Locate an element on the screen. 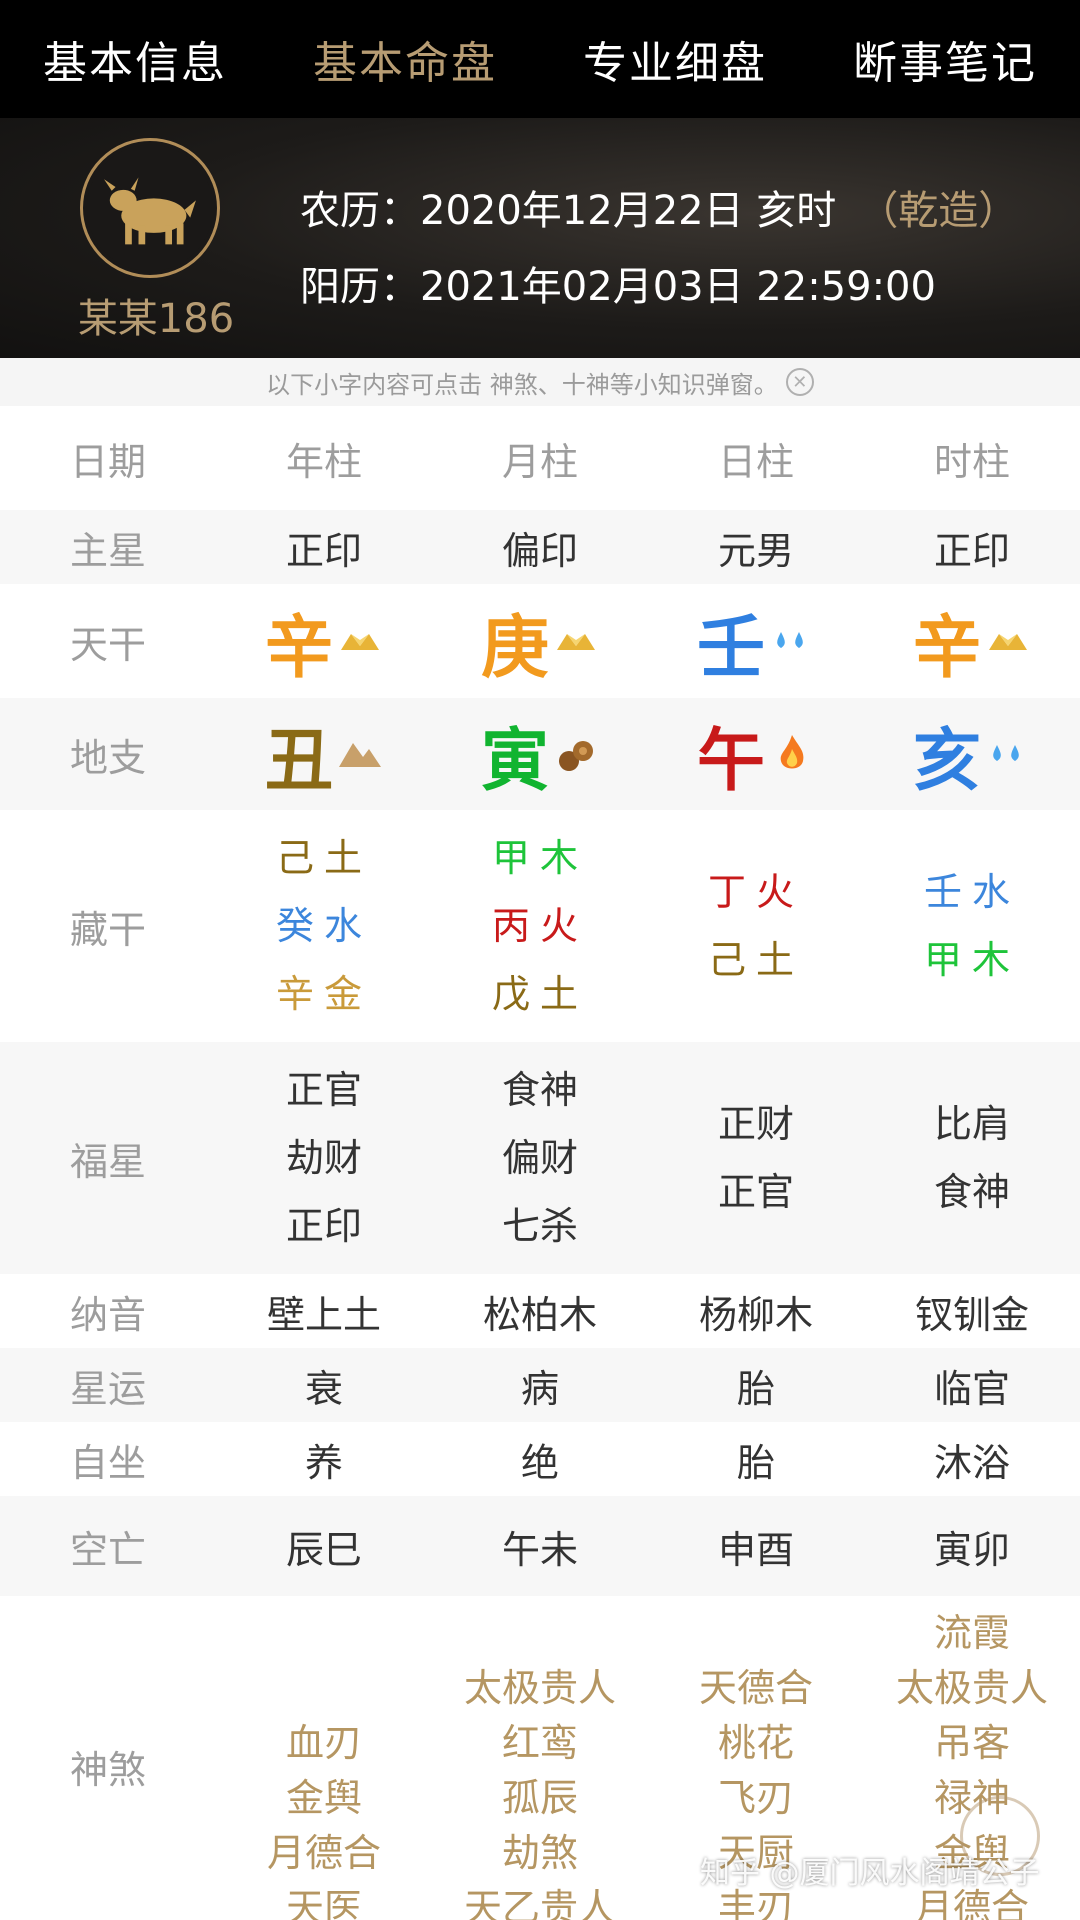 The height and width of the screenshot is (1920, 1080). stem-char: 庚 is located at coordinates (514, 648).